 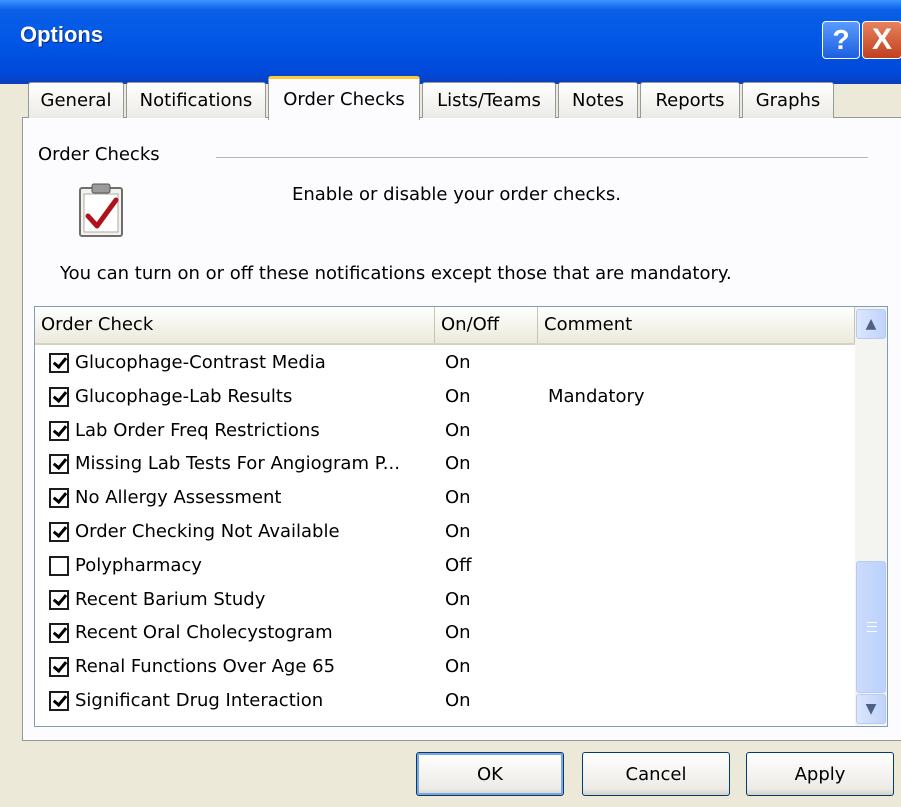 I want to click on ok-button: OK, so click(x=490, y=774).